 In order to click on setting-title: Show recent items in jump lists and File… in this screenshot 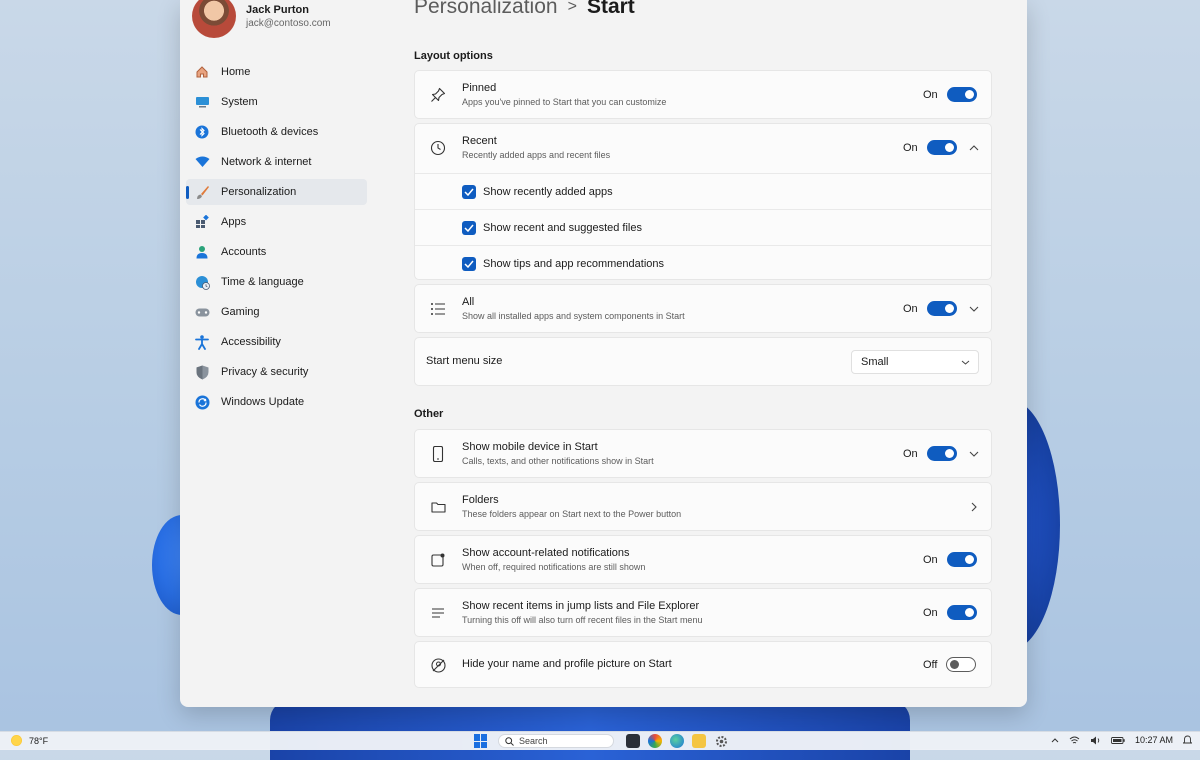, I will do `click(581, 606)`.